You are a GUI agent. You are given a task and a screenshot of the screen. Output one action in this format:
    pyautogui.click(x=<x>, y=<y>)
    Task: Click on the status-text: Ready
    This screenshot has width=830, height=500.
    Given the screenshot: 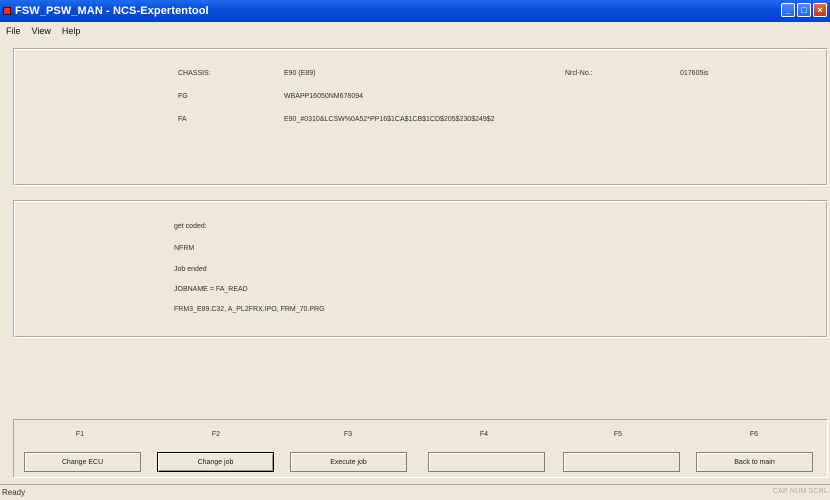 What is the action you would take?
    pyautogui.click(x=14, y=492)
    